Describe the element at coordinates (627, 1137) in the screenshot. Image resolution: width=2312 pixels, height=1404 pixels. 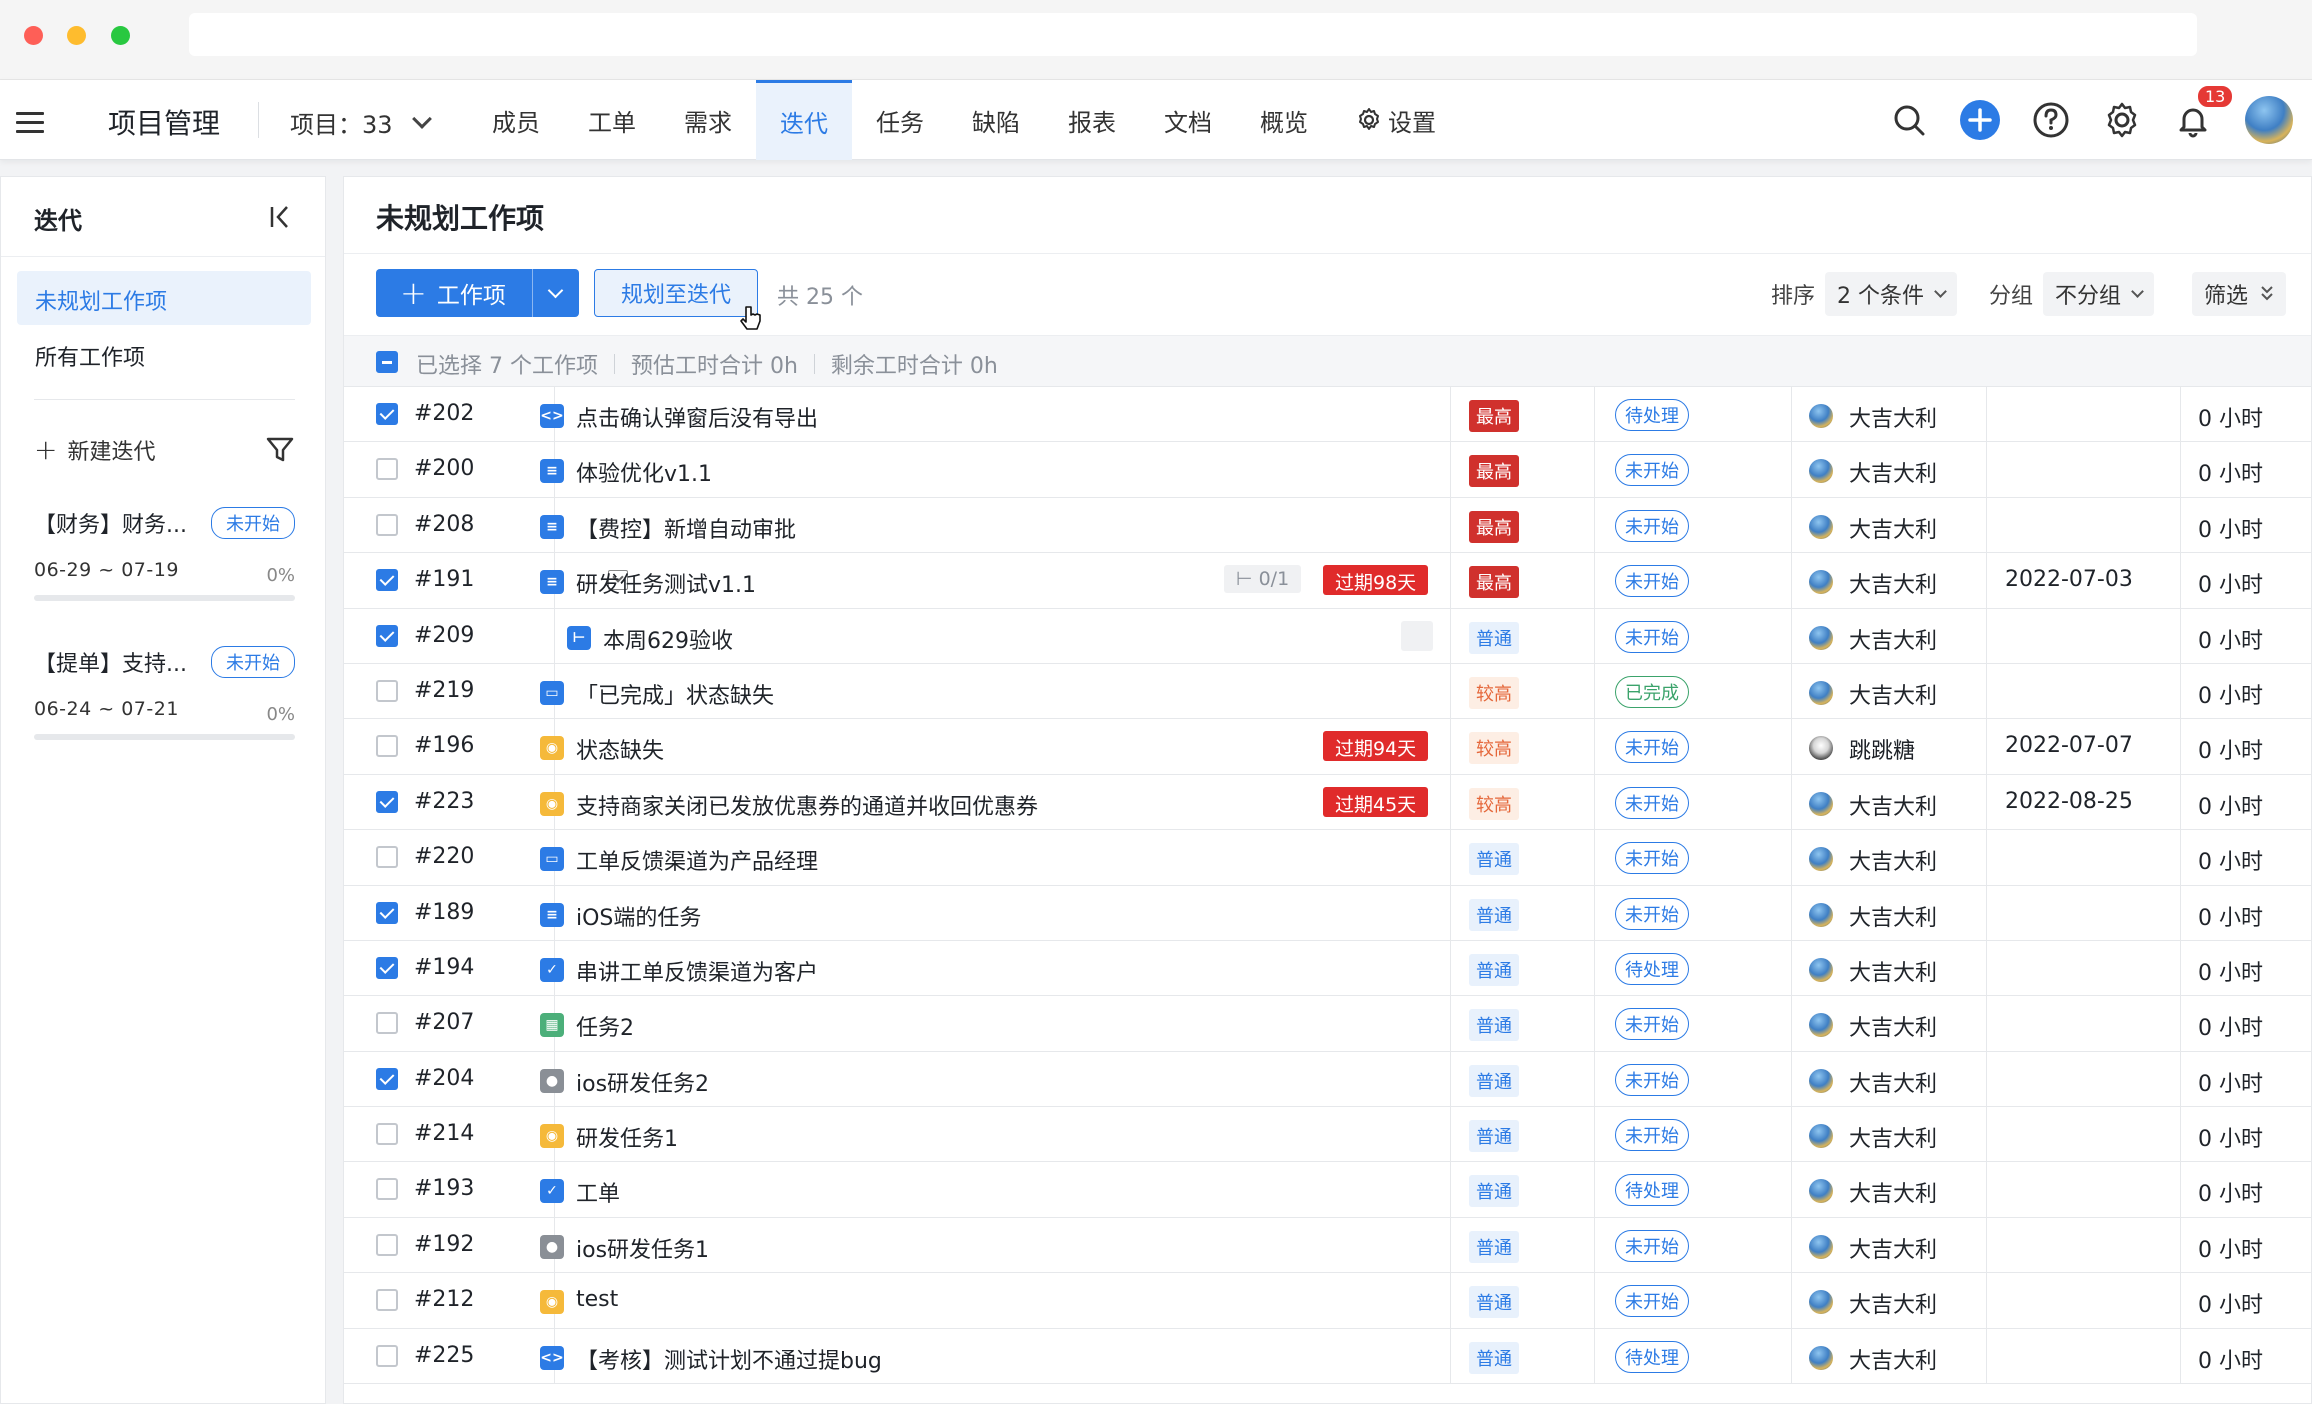
I see `item-title: 研发任务1` at that location.